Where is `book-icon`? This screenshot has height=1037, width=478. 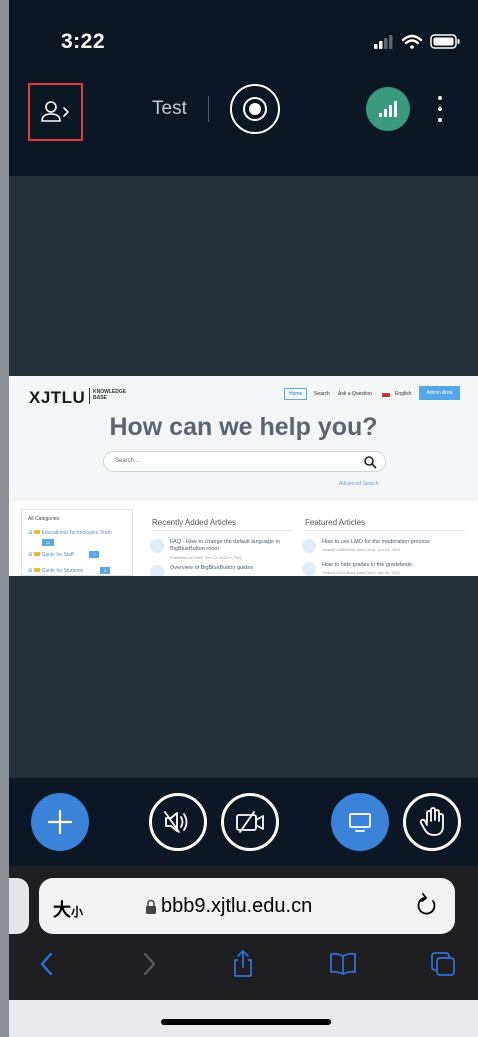 book-icon is located at coordinates (343, 963).